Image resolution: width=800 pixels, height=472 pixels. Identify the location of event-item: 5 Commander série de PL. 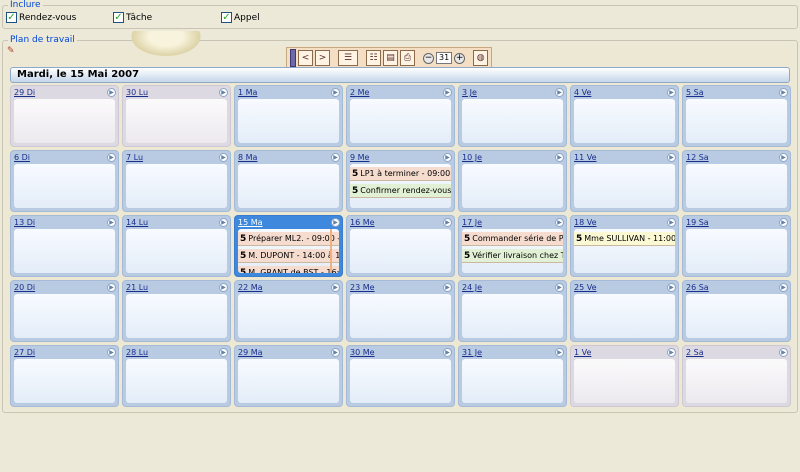
(512, 239).